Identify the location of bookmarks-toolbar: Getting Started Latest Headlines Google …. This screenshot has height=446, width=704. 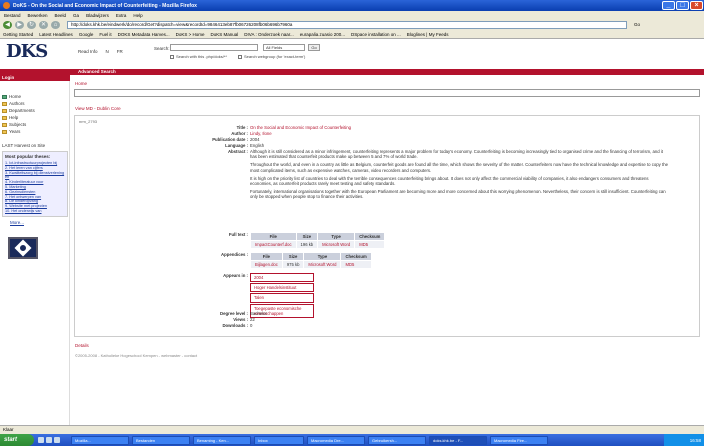
(352, 34).